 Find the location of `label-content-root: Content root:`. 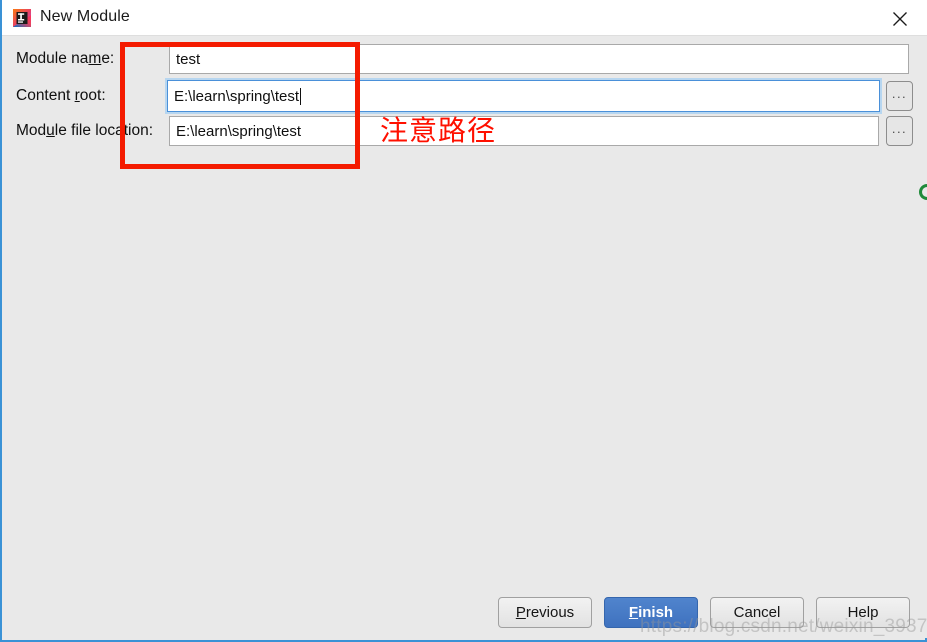

label-content-root: Content root: is located at coordinates (61, 95).